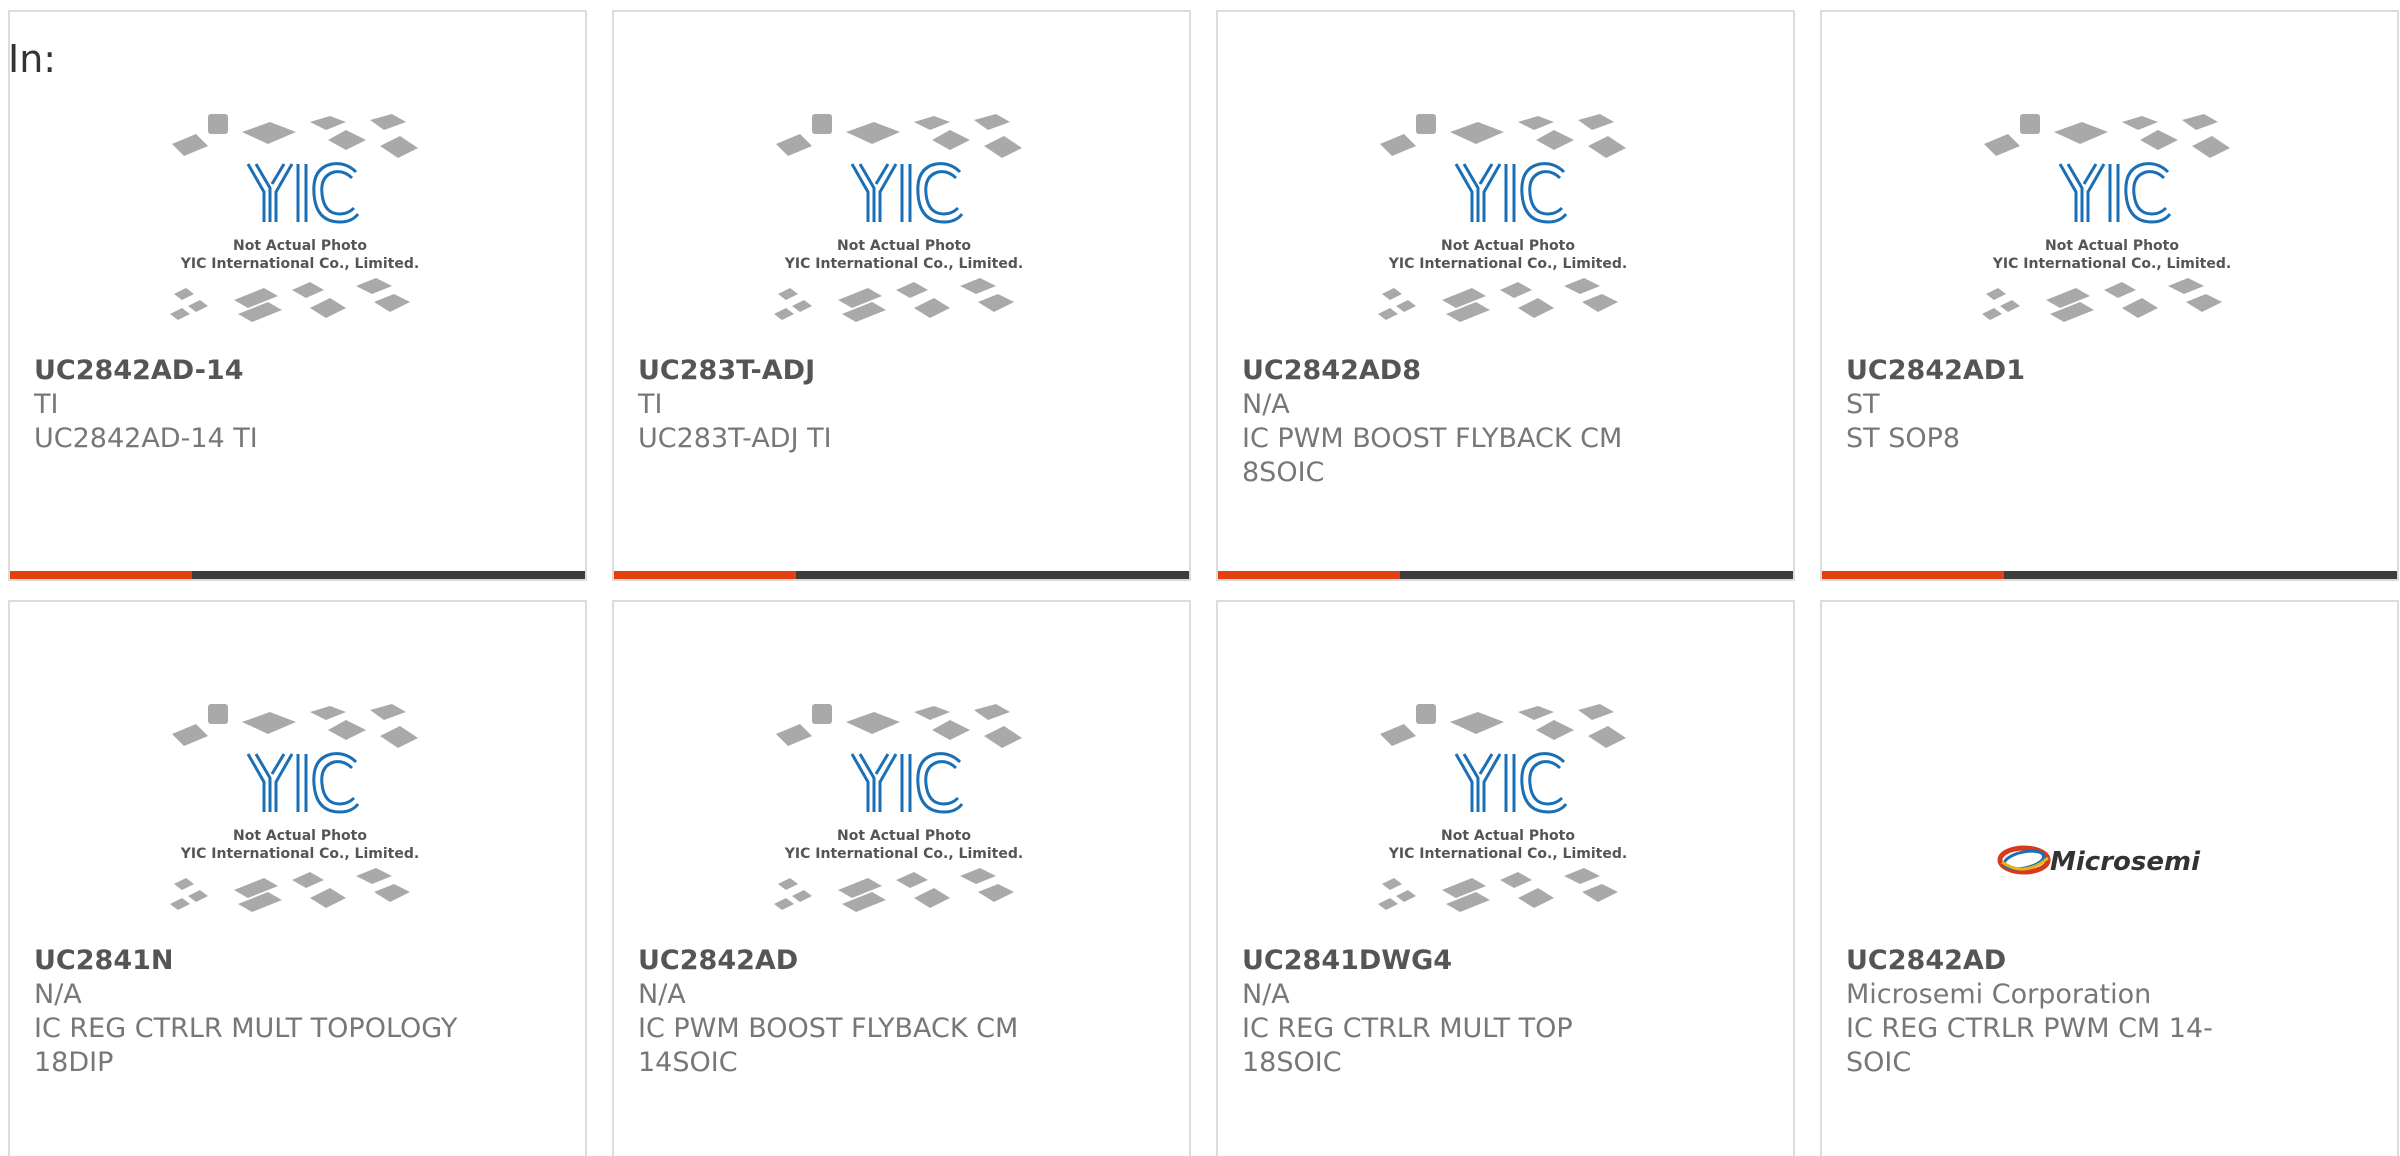  What do you see at coordinates (2109, 371) in the screenshot?
I see `part-number: UC2842AD1` at bounding box center [2109, 371].